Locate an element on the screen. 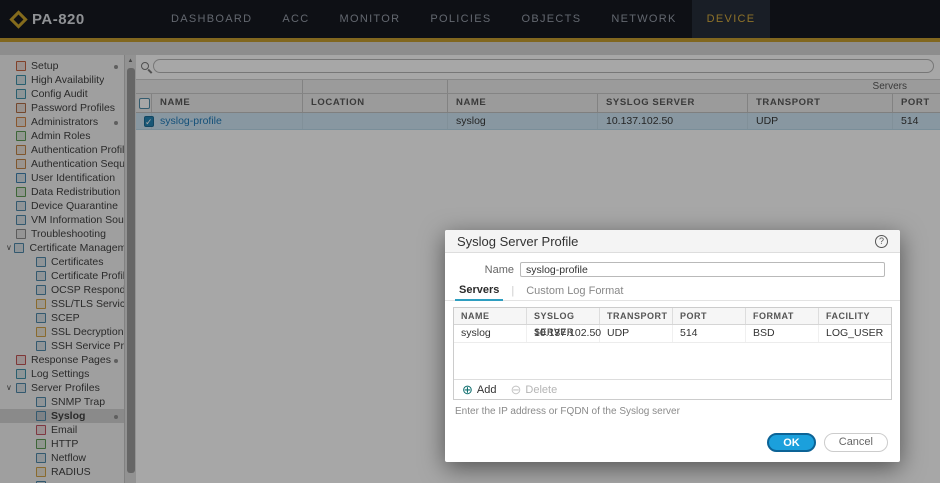  name-input is located at coordinates (702, 269).